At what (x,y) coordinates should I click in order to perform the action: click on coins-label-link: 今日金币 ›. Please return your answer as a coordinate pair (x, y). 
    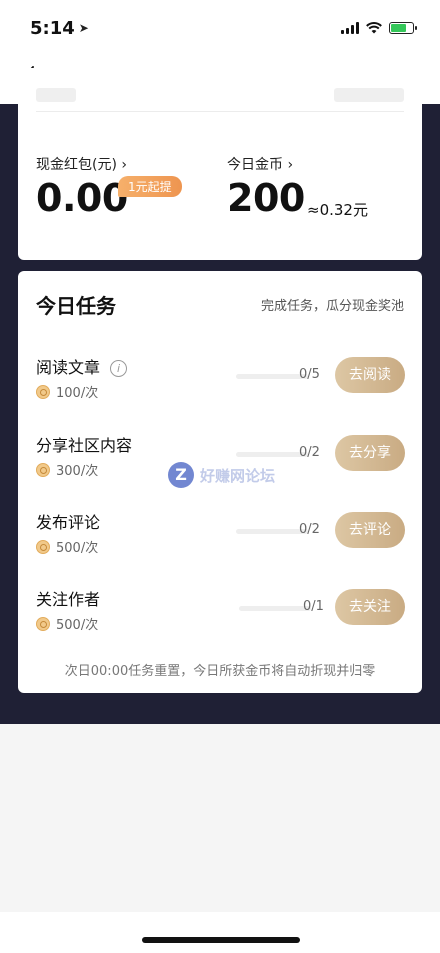
    Looking at the image, I should click on (260, 164).